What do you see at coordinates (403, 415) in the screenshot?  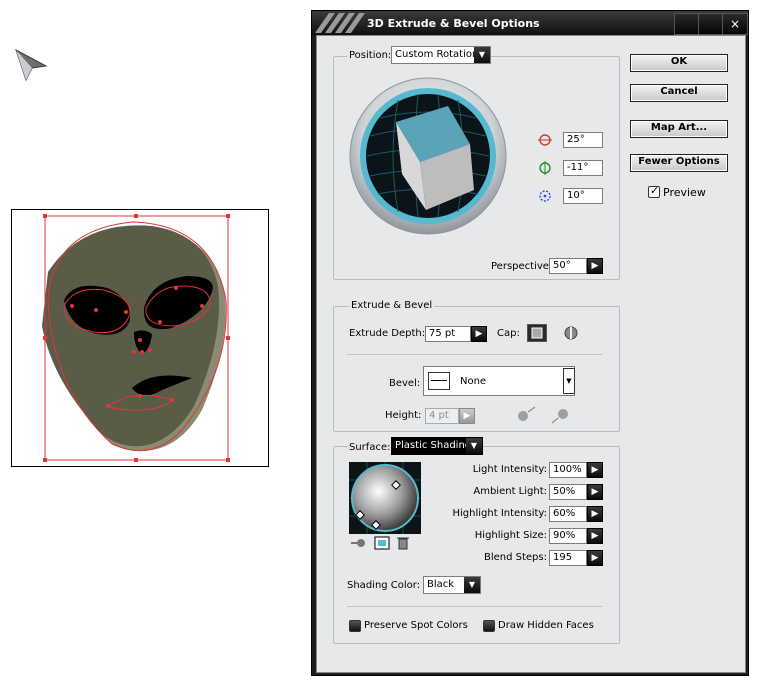 I see `height-label: Height:` at bounding box center [403, 415].